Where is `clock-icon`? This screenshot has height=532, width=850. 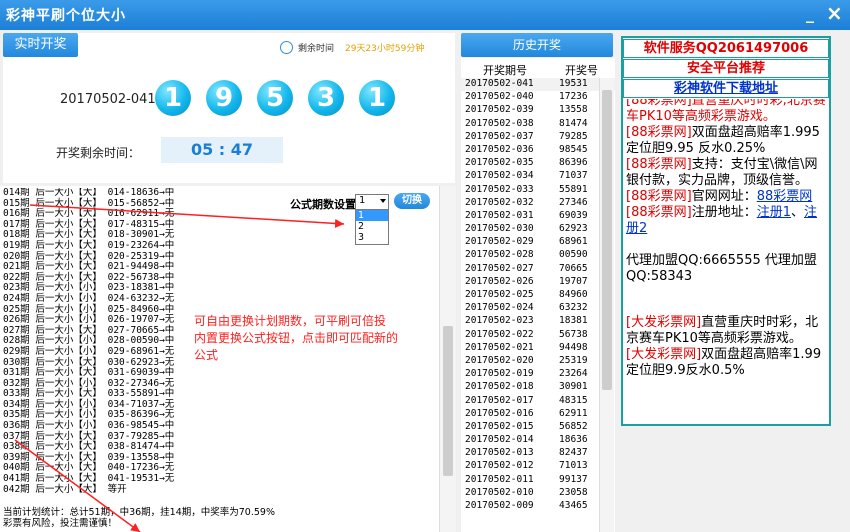 clock-icon is located at coordinates (286, 47).